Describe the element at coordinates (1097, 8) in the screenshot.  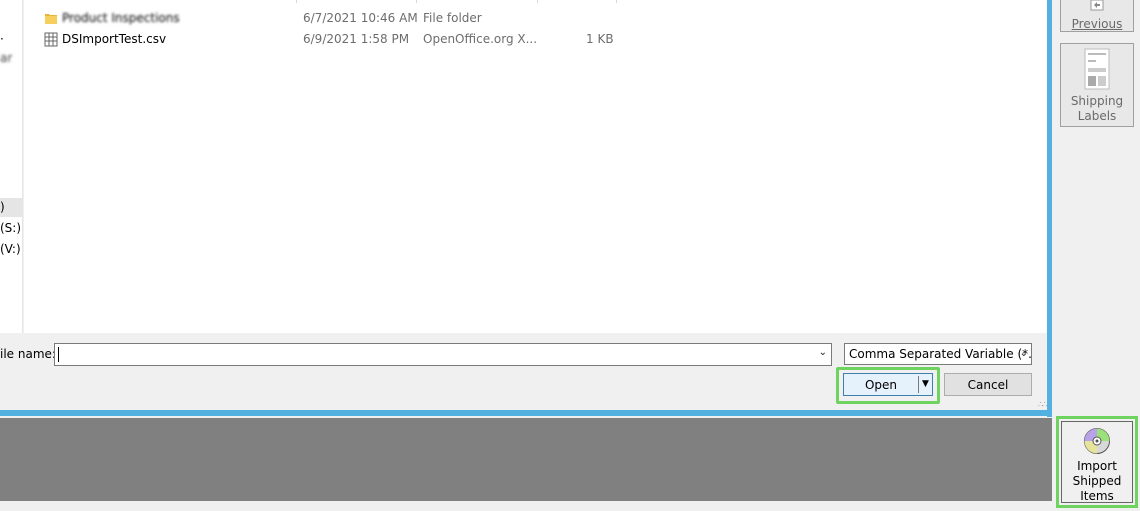
I see `previous-icon` at that location.